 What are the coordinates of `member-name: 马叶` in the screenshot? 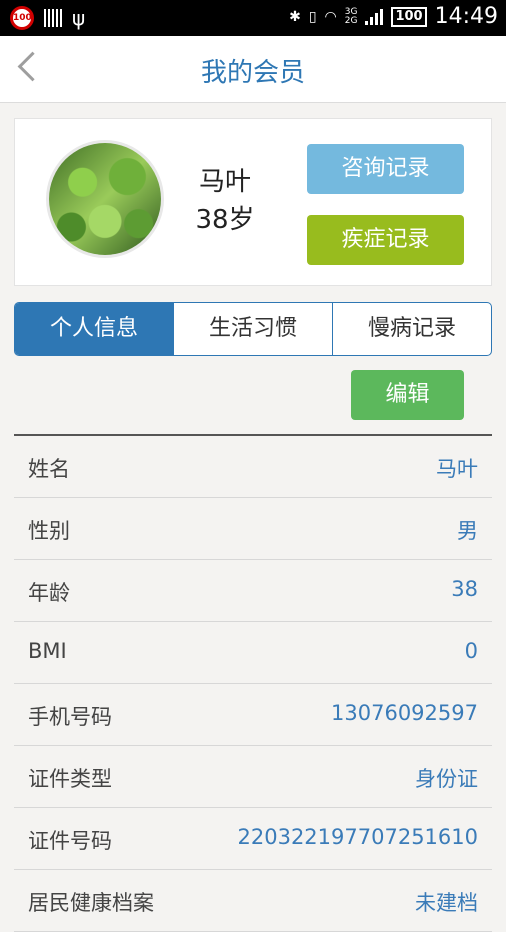 It's located at (224, 182).